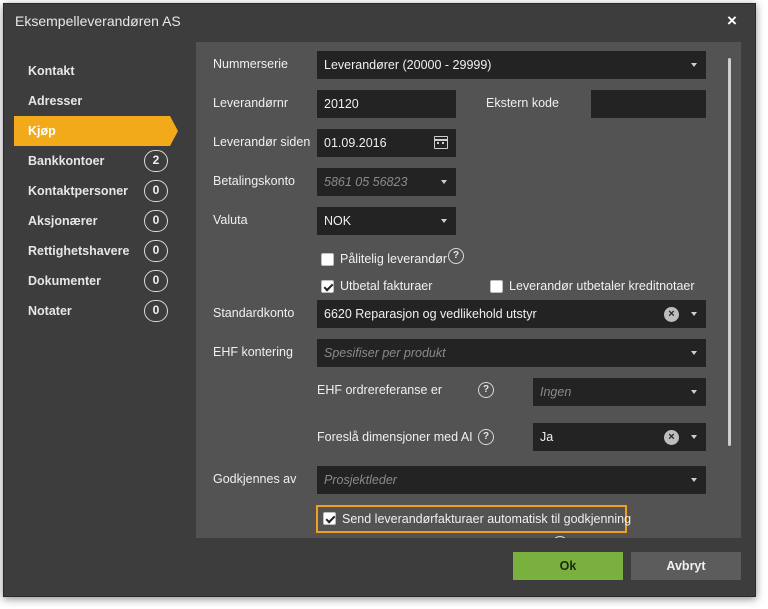 This screenshot has width=768, height=609. Describe the element at coordinates (98, 21) in the screenshot. I see `dialog-title: Eksempelleverandøren AS` at that location.